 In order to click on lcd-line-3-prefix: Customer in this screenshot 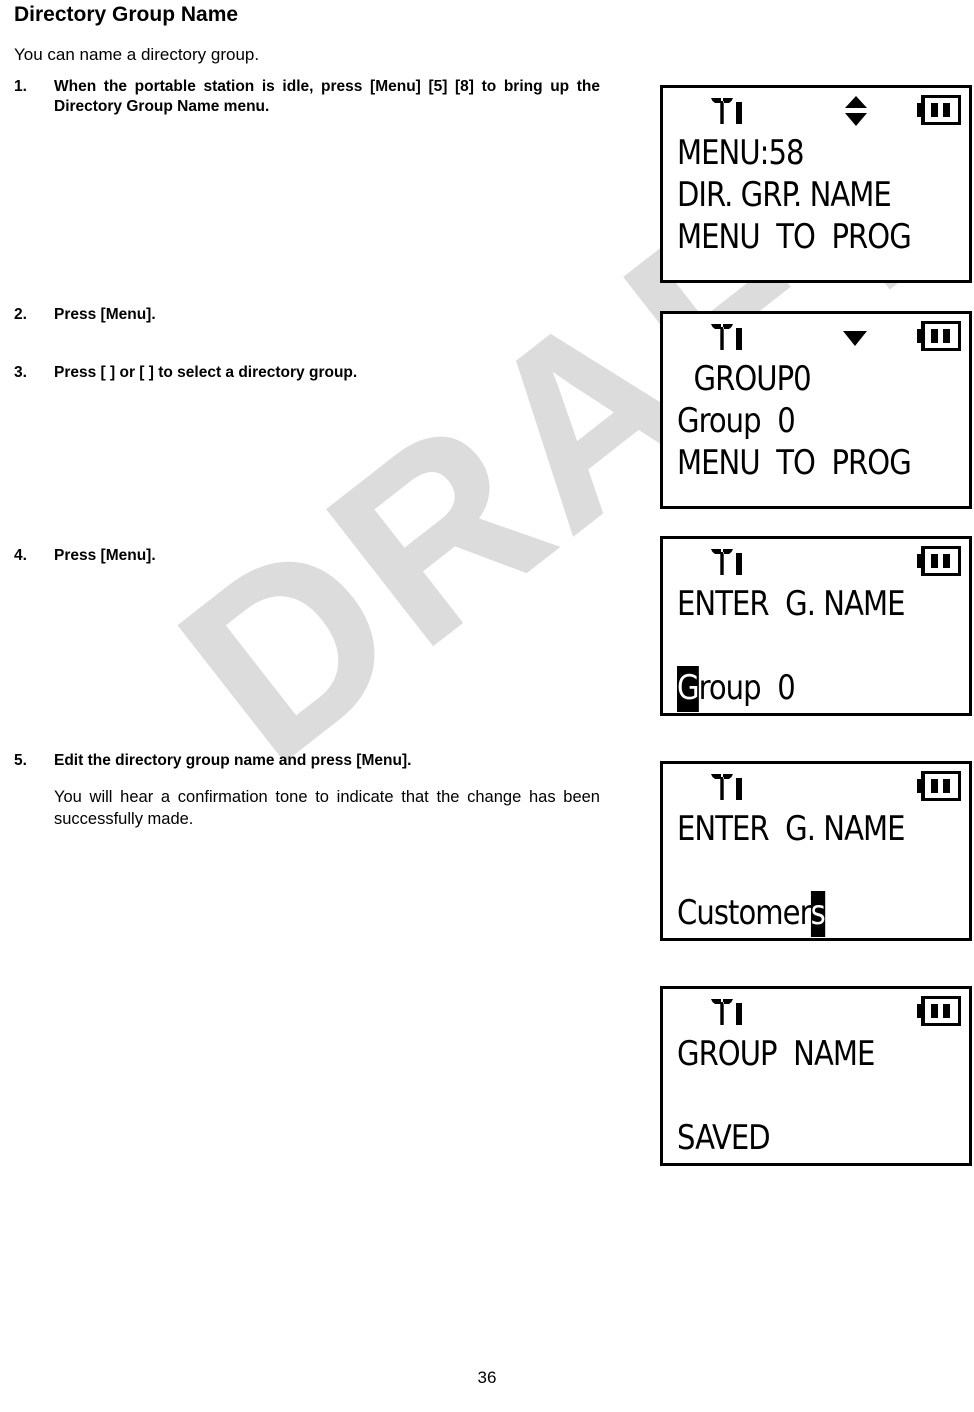, I will do `click(744, 913)`.